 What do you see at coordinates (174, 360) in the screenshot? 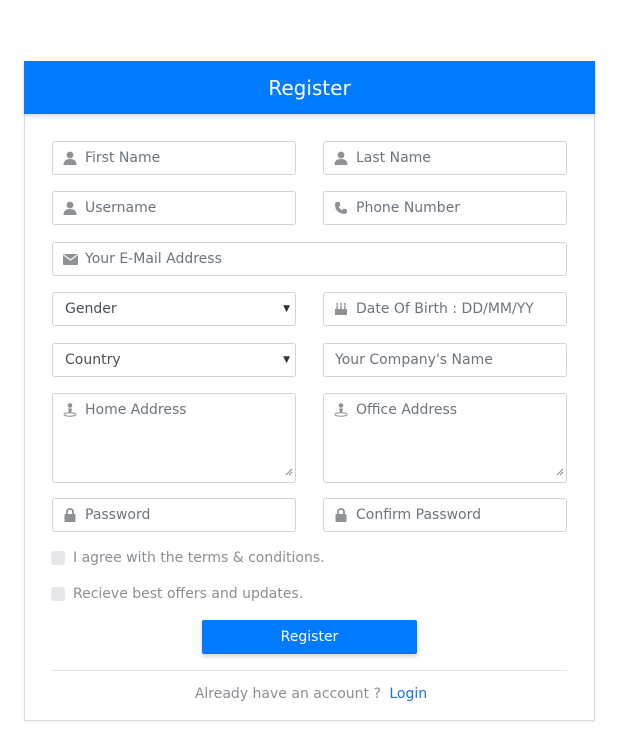
I see `country-select: Country ▼` at bounding box center [174, 360].